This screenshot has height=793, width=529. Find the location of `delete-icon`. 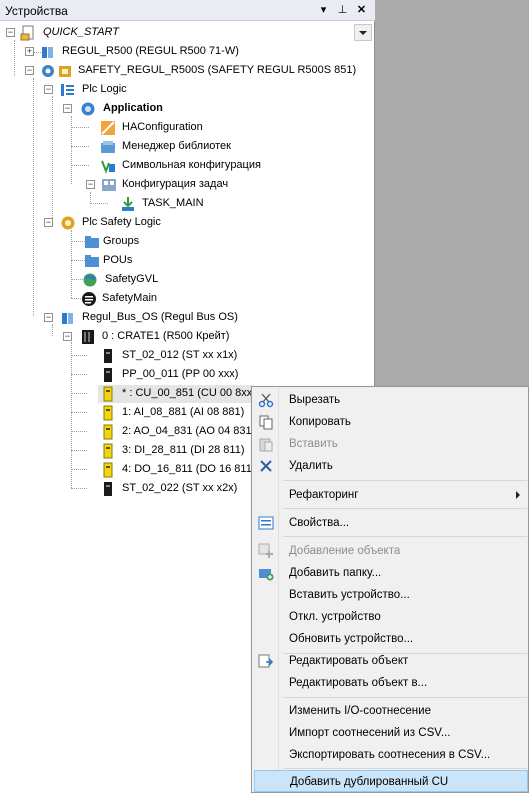

delete-icon is located at coordinates (266, 466).